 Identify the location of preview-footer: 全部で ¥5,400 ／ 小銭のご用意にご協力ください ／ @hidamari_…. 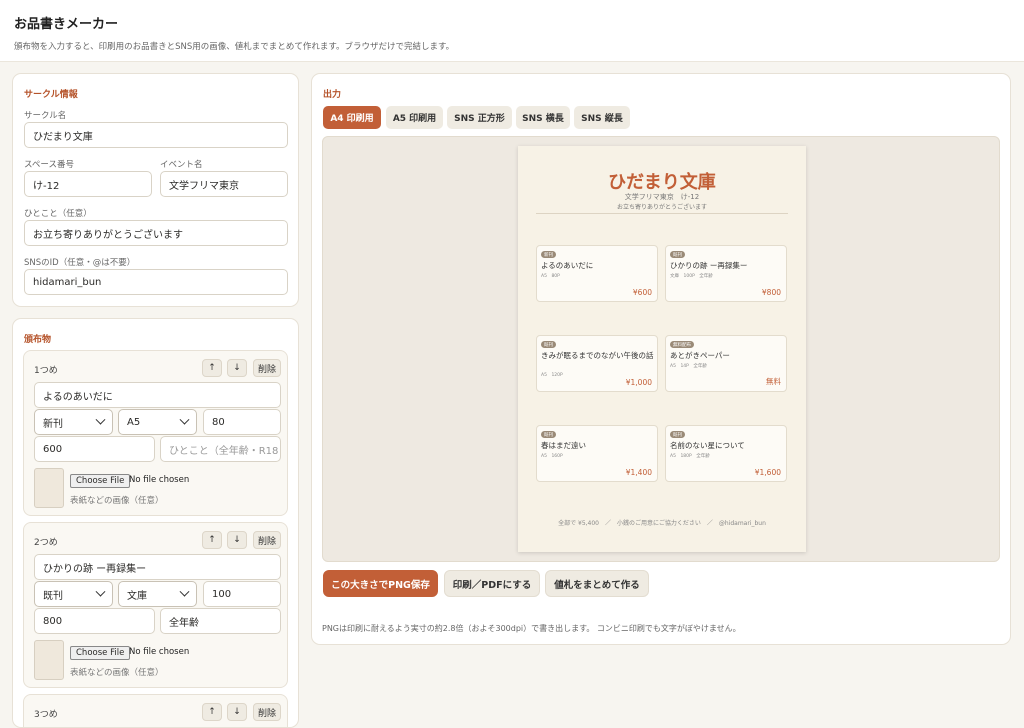
(662, 523).